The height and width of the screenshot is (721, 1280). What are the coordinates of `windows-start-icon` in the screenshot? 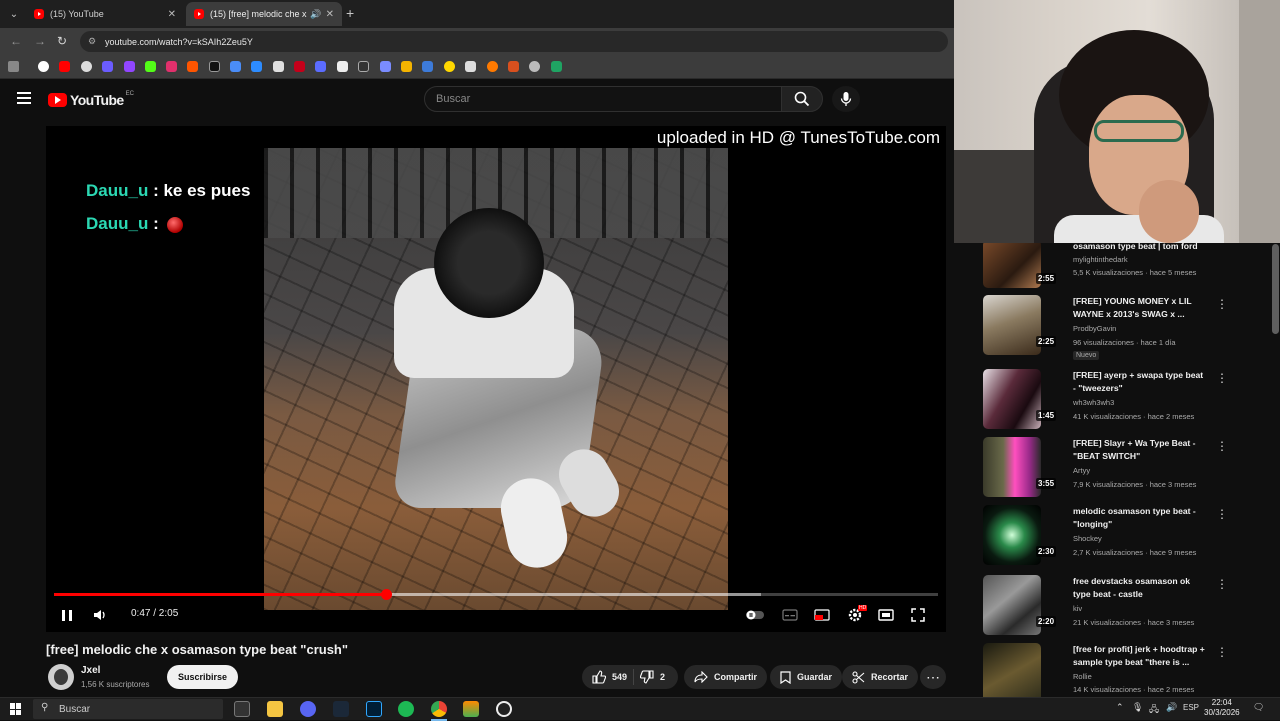 It's located at (16, 709).